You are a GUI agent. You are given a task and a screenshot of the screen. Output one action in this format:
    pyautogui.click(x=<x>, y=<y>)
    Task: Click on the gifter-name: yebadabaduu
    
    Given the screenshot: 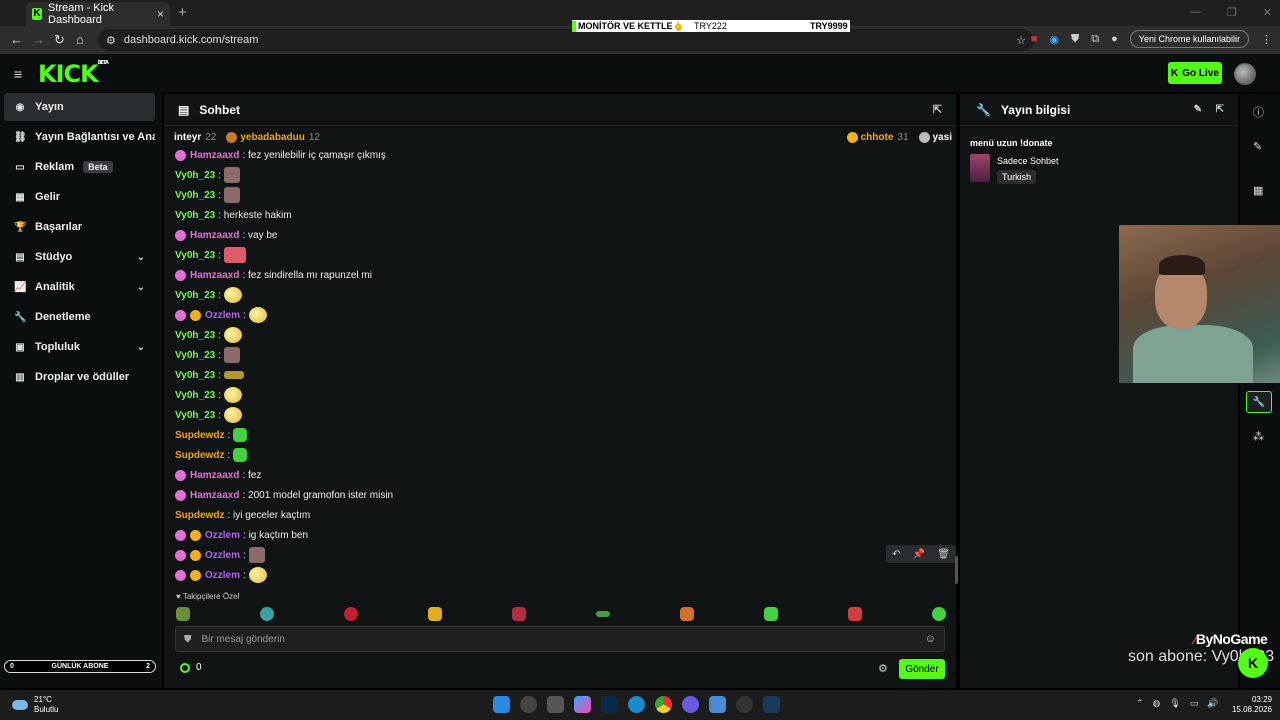 What is the action you would take?
    pyautogui.click(x=272, y=137)
    